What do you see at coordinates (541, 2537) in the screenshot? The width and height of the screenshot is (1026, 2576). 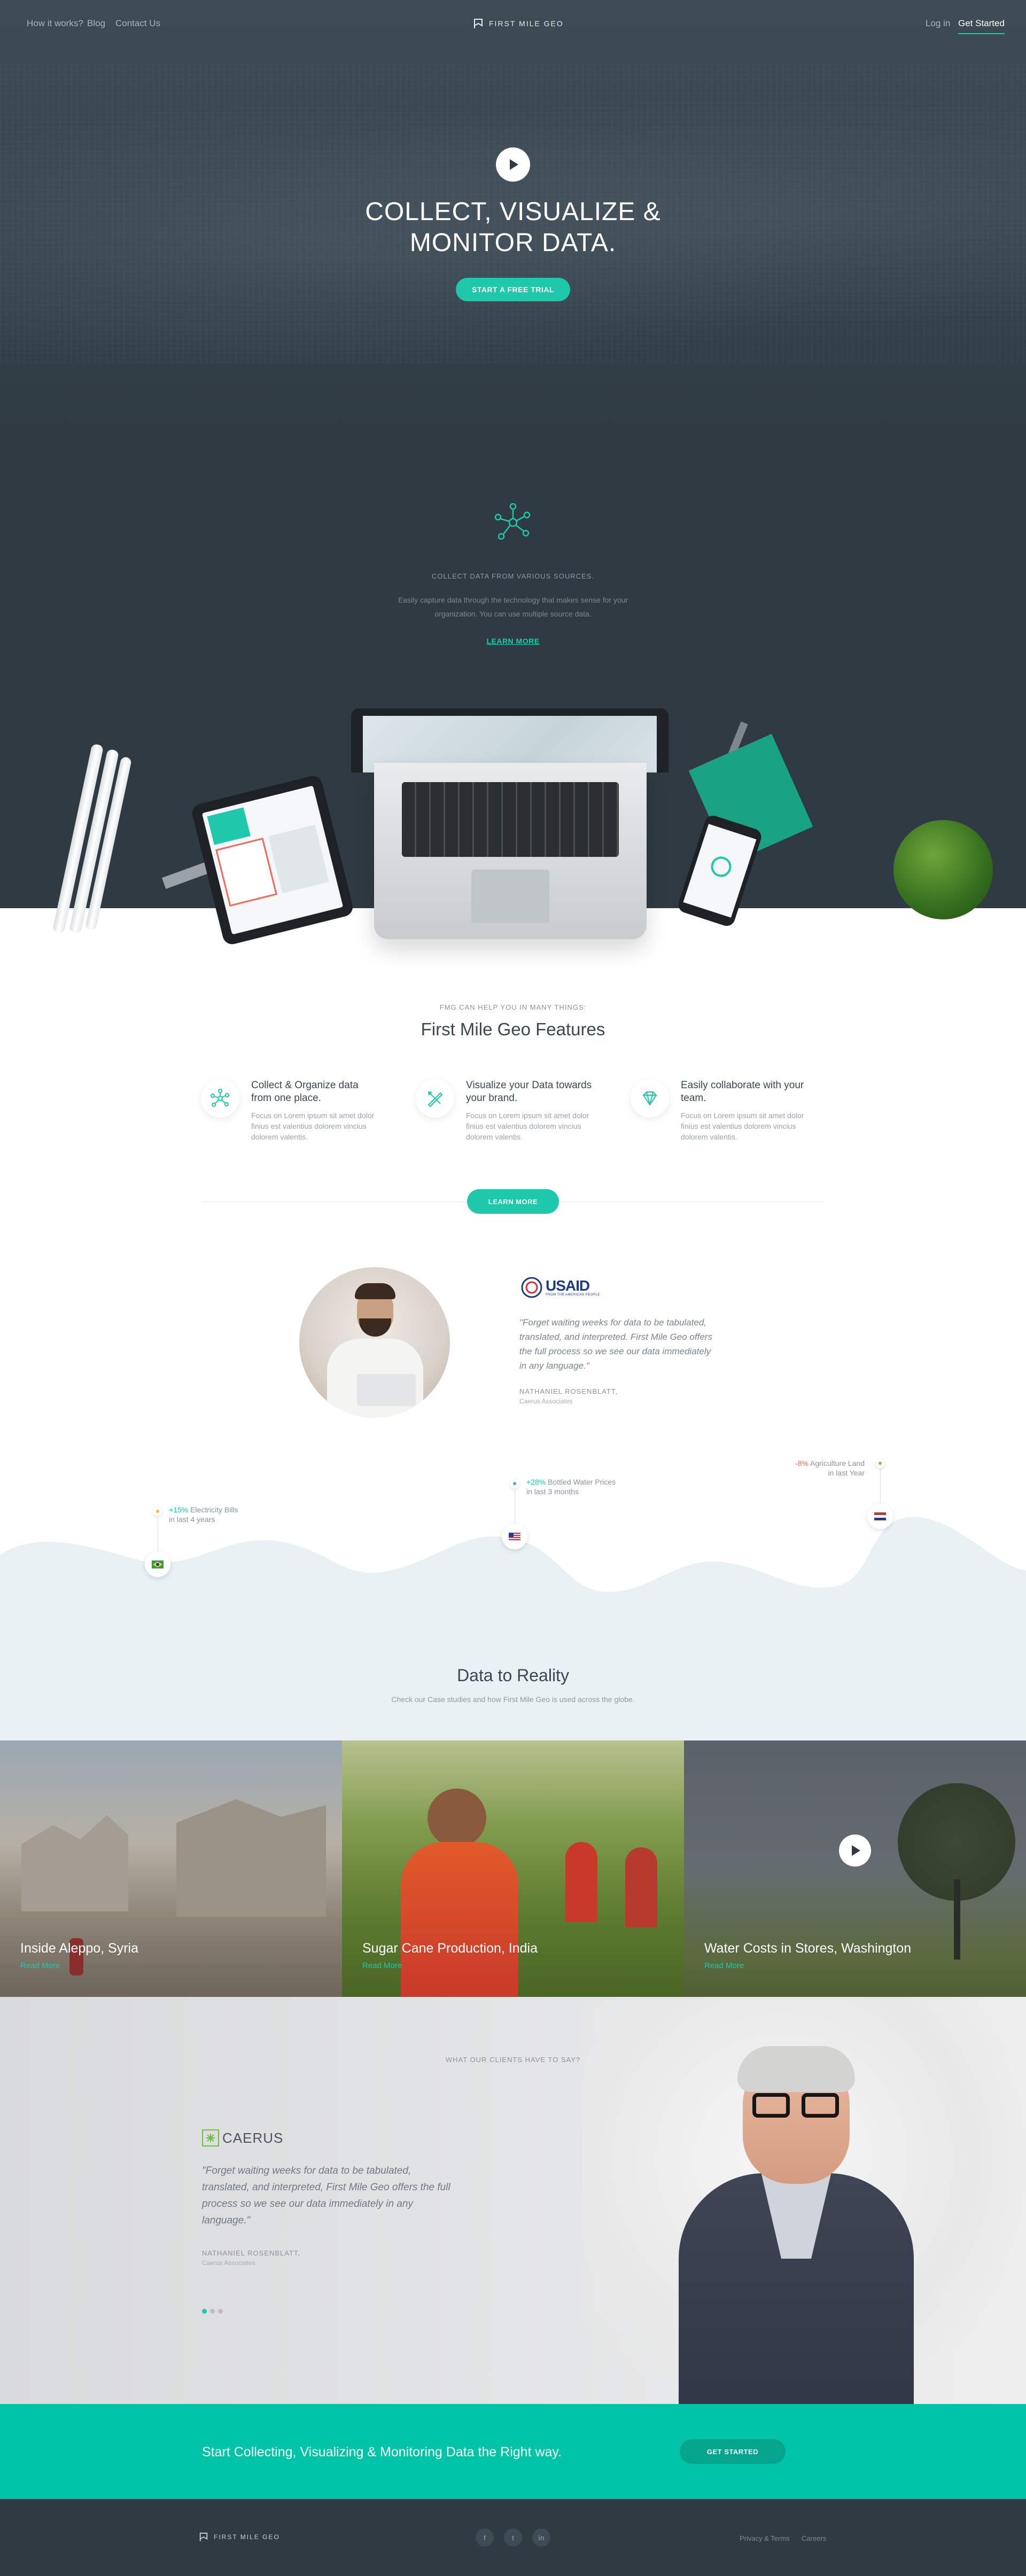 I see `linkedin-icon: in` at bounding box center [541, 2537].